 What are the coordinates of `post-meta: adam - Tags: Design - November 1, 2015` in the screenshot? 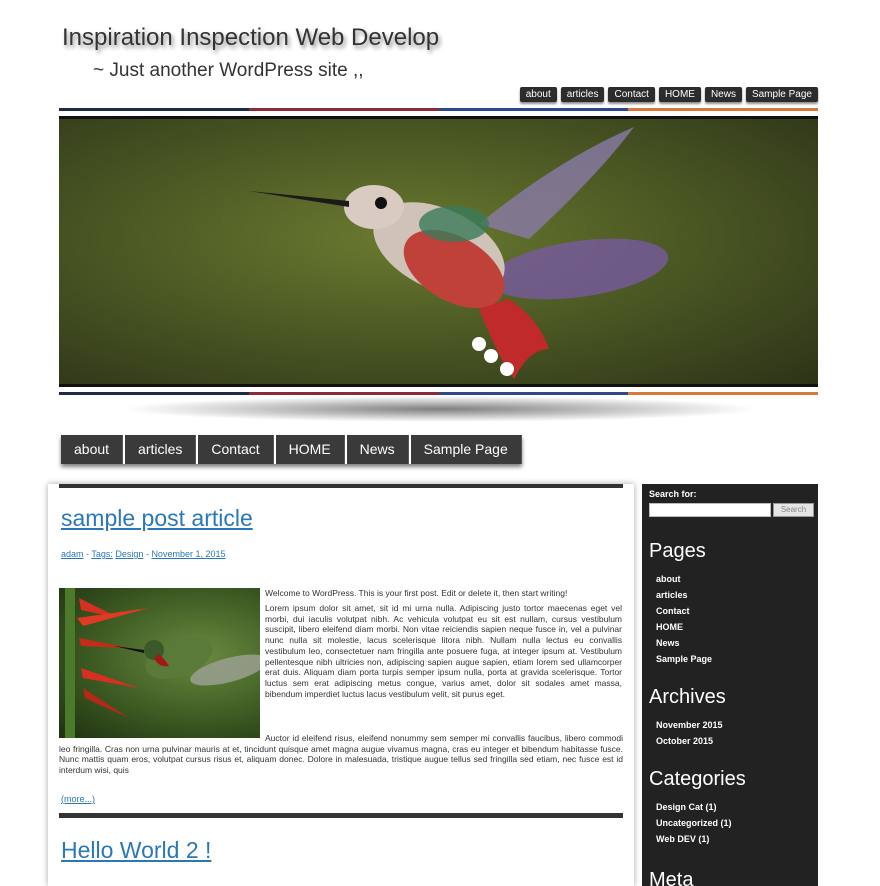 It's located at (143, 554).